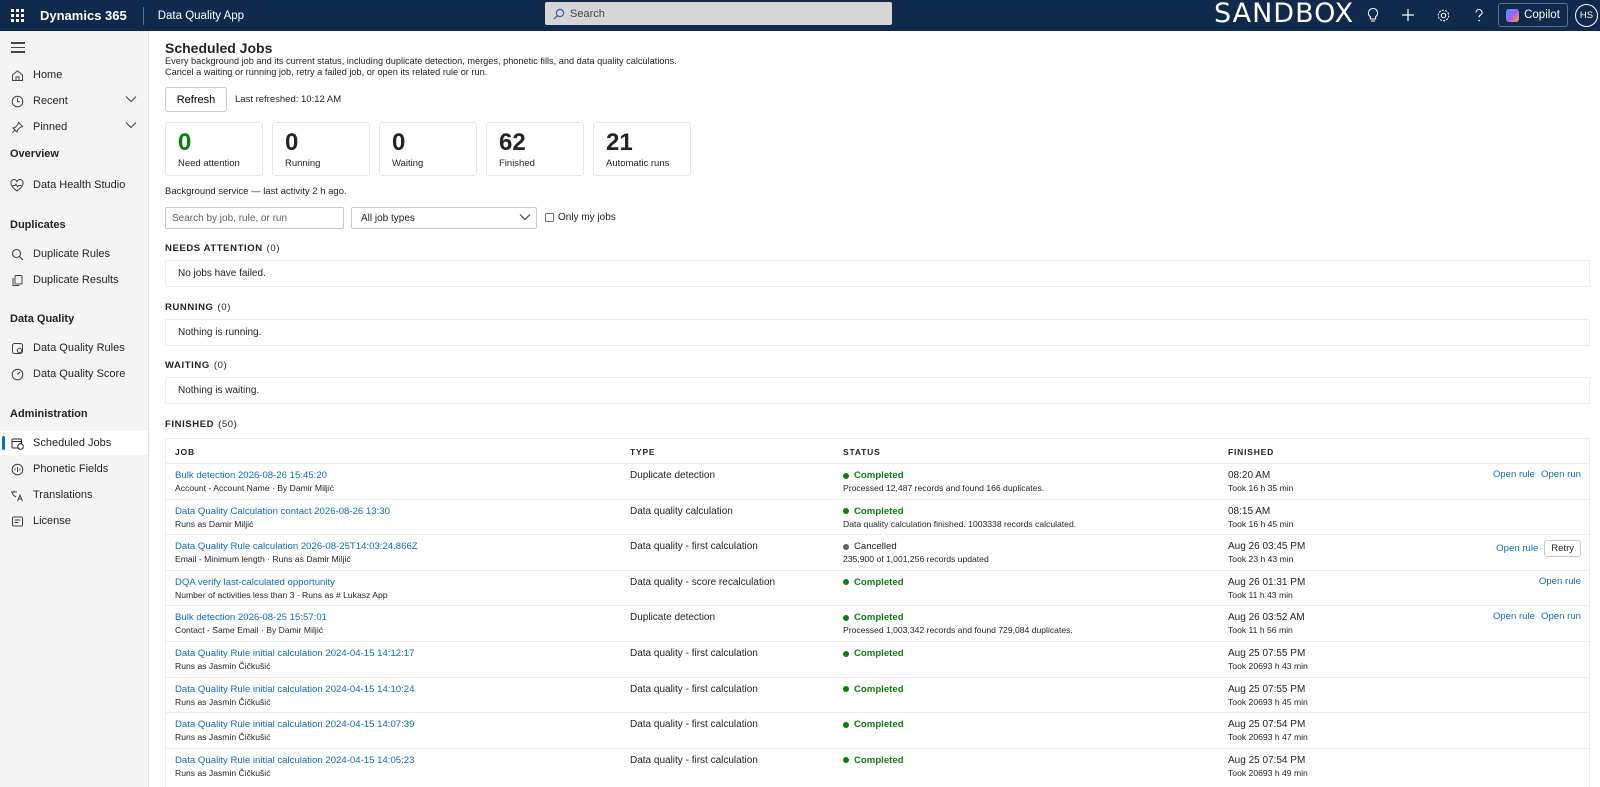  What do you see at coordinates (428, 149) in the screenshot?
I see `stat-card-waiting: 0 Waiting` at bounding box center [428, 149].